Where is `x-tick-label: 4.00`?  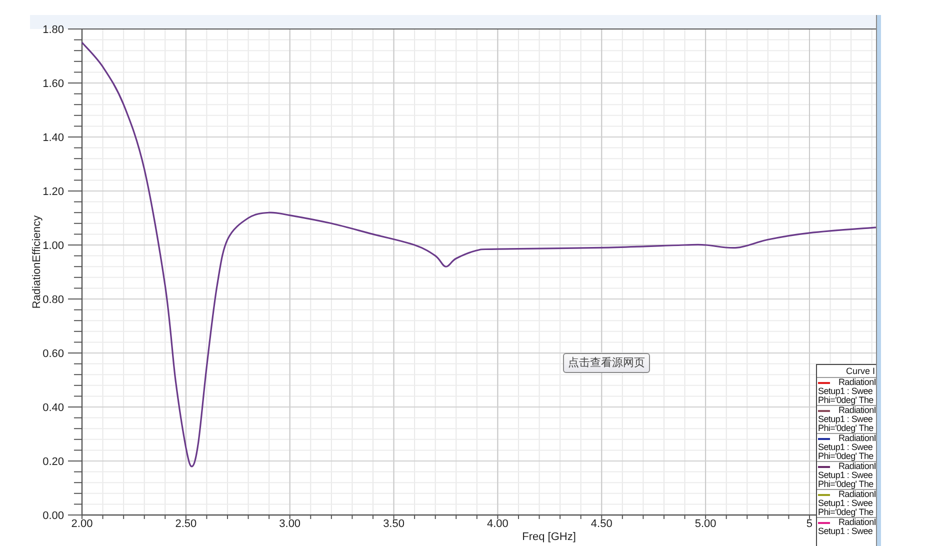
x-tick-label: 4.00 is located at coordinates (497, 524).